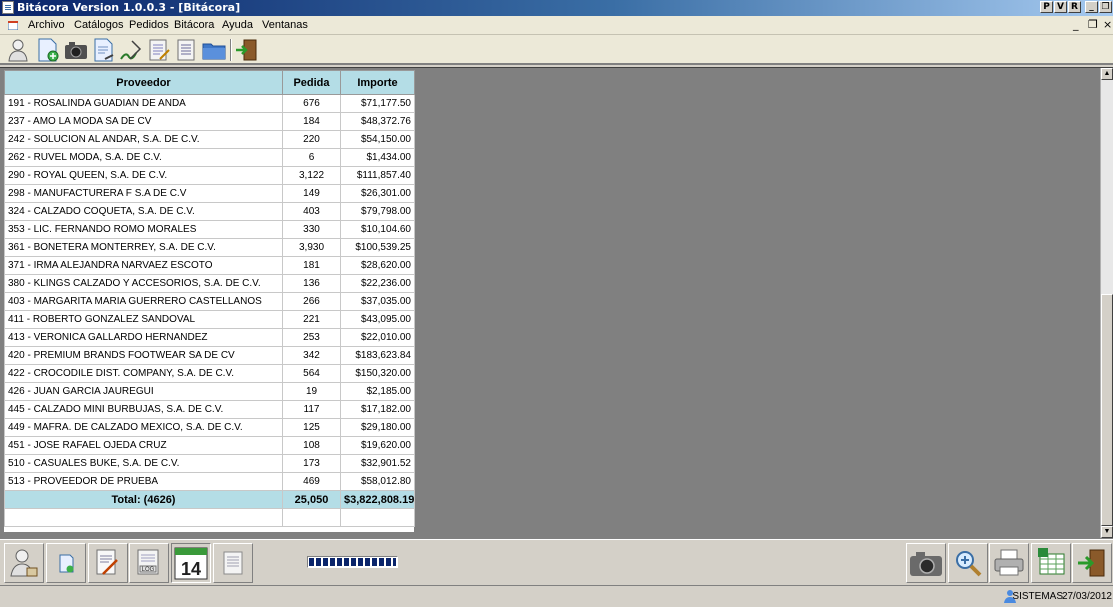 The width and height of the screenshot is (1113, 607). I want to click on menu-ventanas: Ventanas, so click(285, 25).